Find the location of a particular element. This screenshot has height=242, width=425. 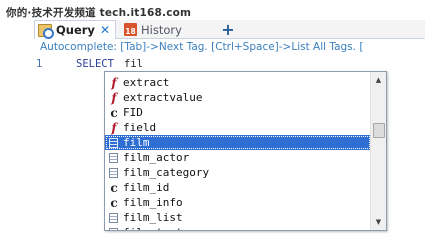

scroll-down-arrow-icon: ▼ is located at coordinates (378, 222).